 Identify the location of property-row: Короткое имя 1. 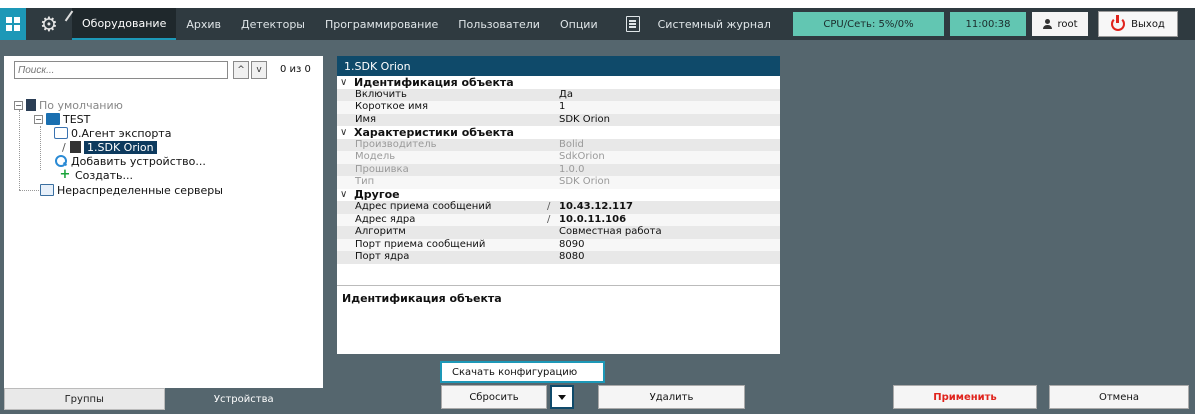
(558, 107).